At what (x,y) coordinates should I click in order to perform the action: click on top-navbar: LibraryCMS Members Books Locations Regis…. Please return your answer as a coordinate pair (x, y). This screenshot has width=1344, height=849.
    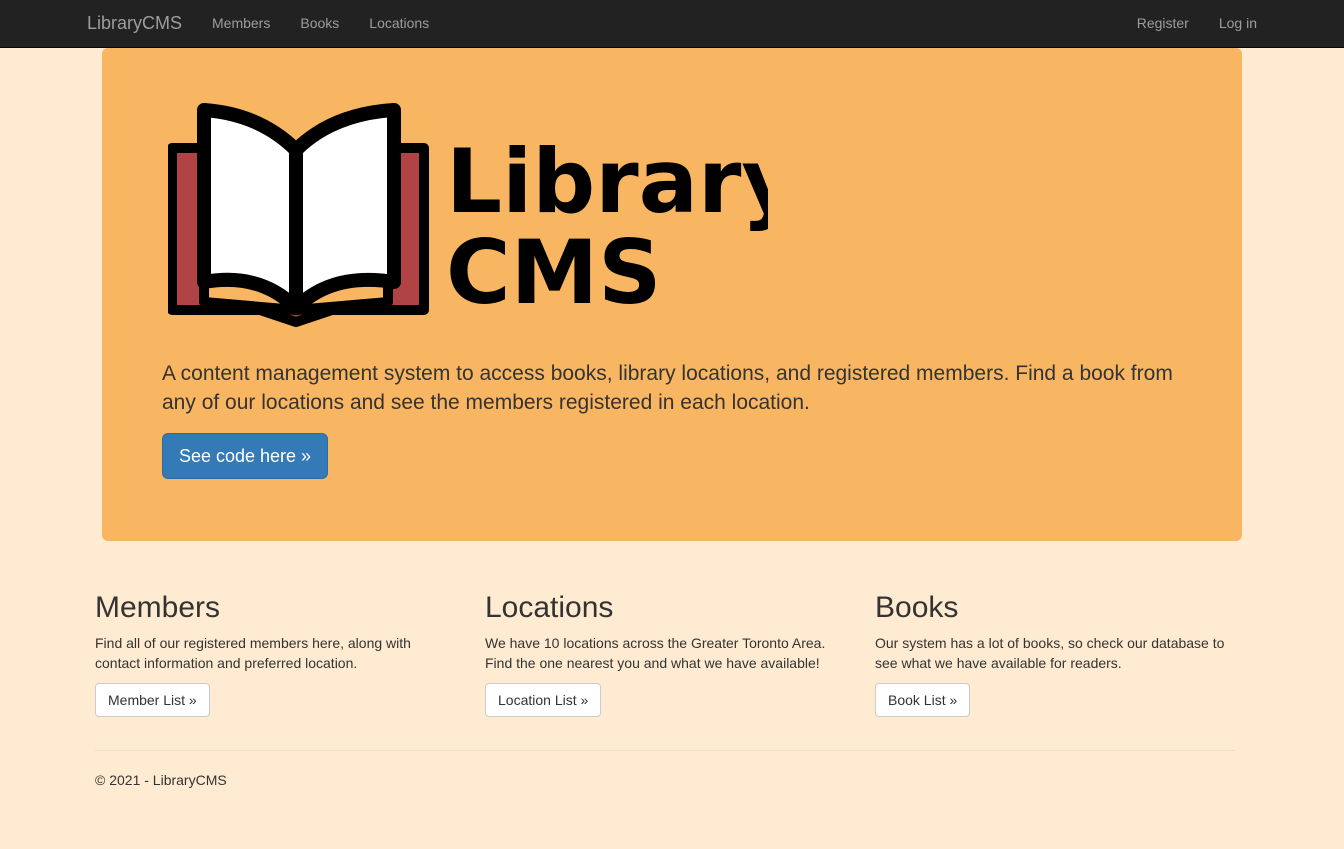
    Looking at the image, I should click on (672, 24).